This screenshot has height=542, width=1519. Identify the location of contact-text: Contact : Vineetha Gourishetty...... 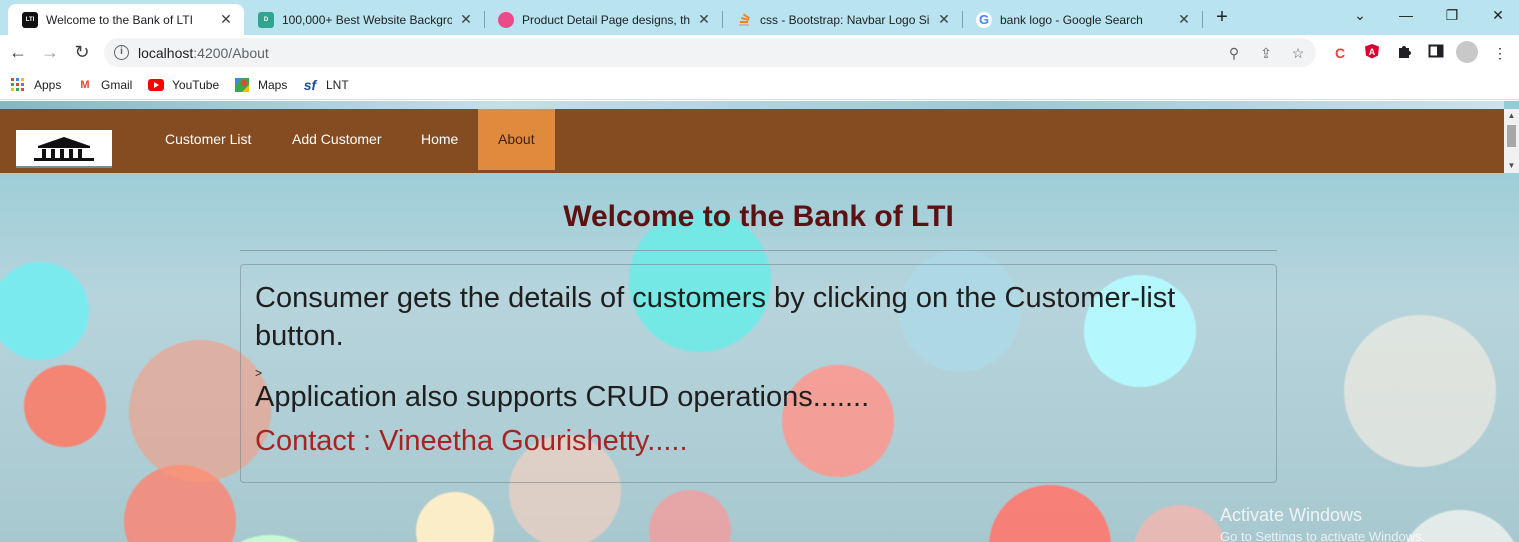
(471, 441).